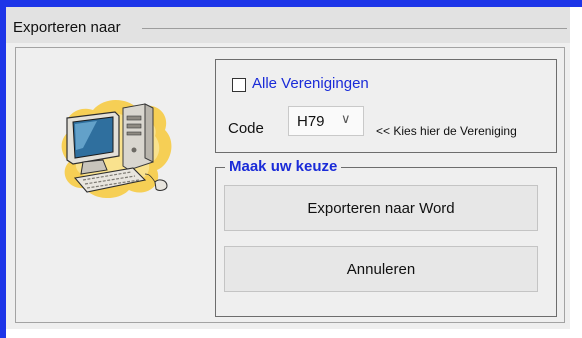 Image resolution: width=582 pixels, height=338 pixels. Describe the element at coordinates (67, 27) in the screenshot. I see `form-title: Exporteren naar` at that location.